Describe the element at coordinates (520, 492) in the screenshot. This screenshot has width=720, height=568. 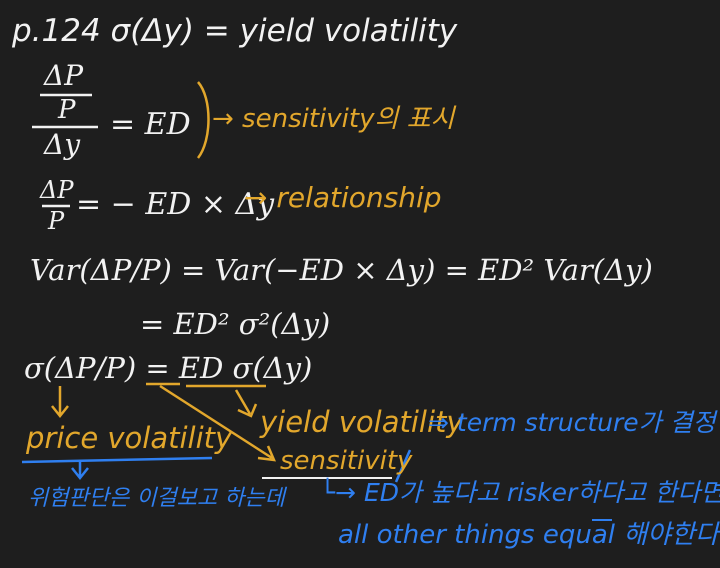
I see `ed-risk-note: └→ ED가 높다고 risker하다고 한다면` at that location.